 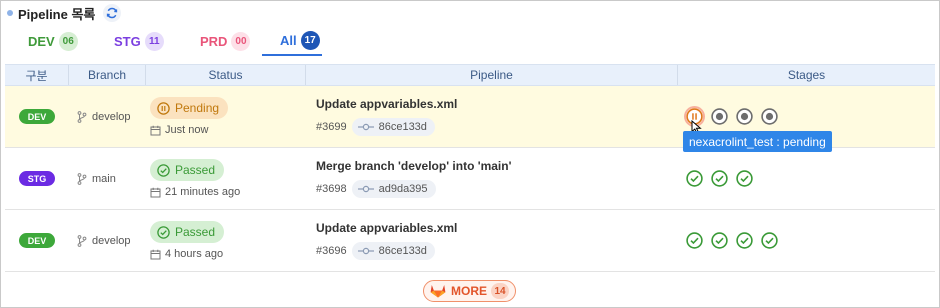 What do you see at coordinates (104, 178) in the screenshot?
I see `branch-name: main` at bounding box center [104, 178].